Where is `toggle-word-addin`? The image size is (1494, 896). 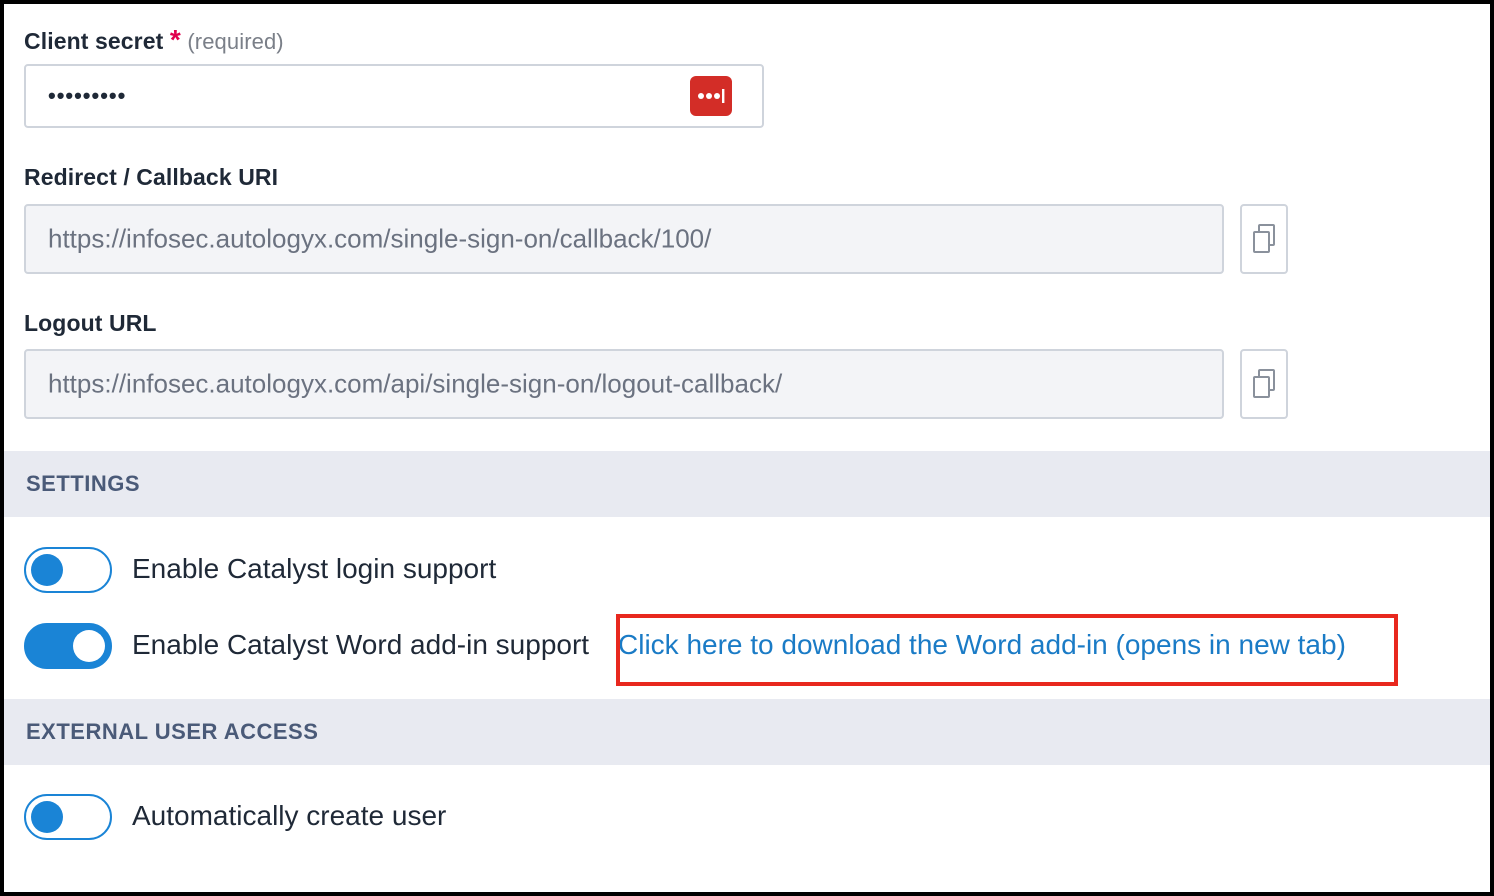 toggle-word-addin is located at coordinates (68, 646).